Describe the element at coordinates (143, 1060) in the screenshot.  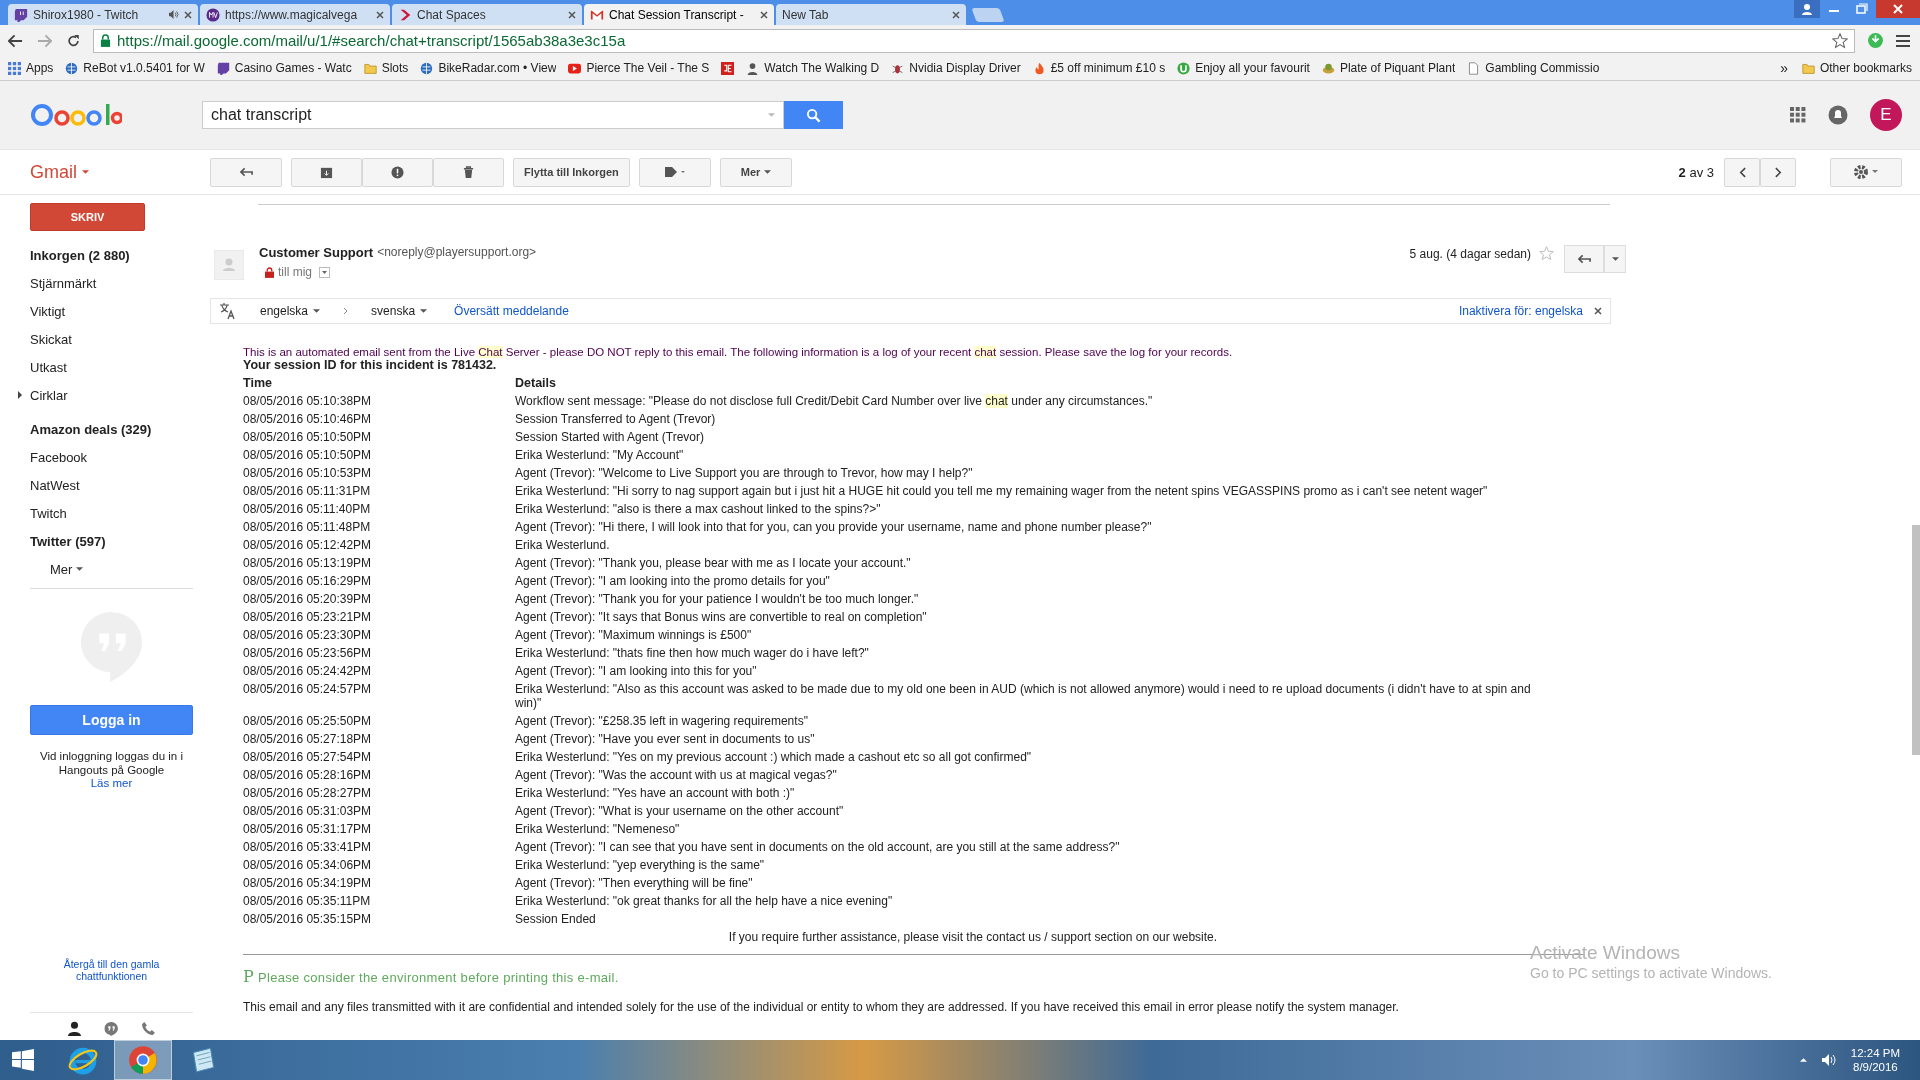
I see `taskbar-button` at that location.